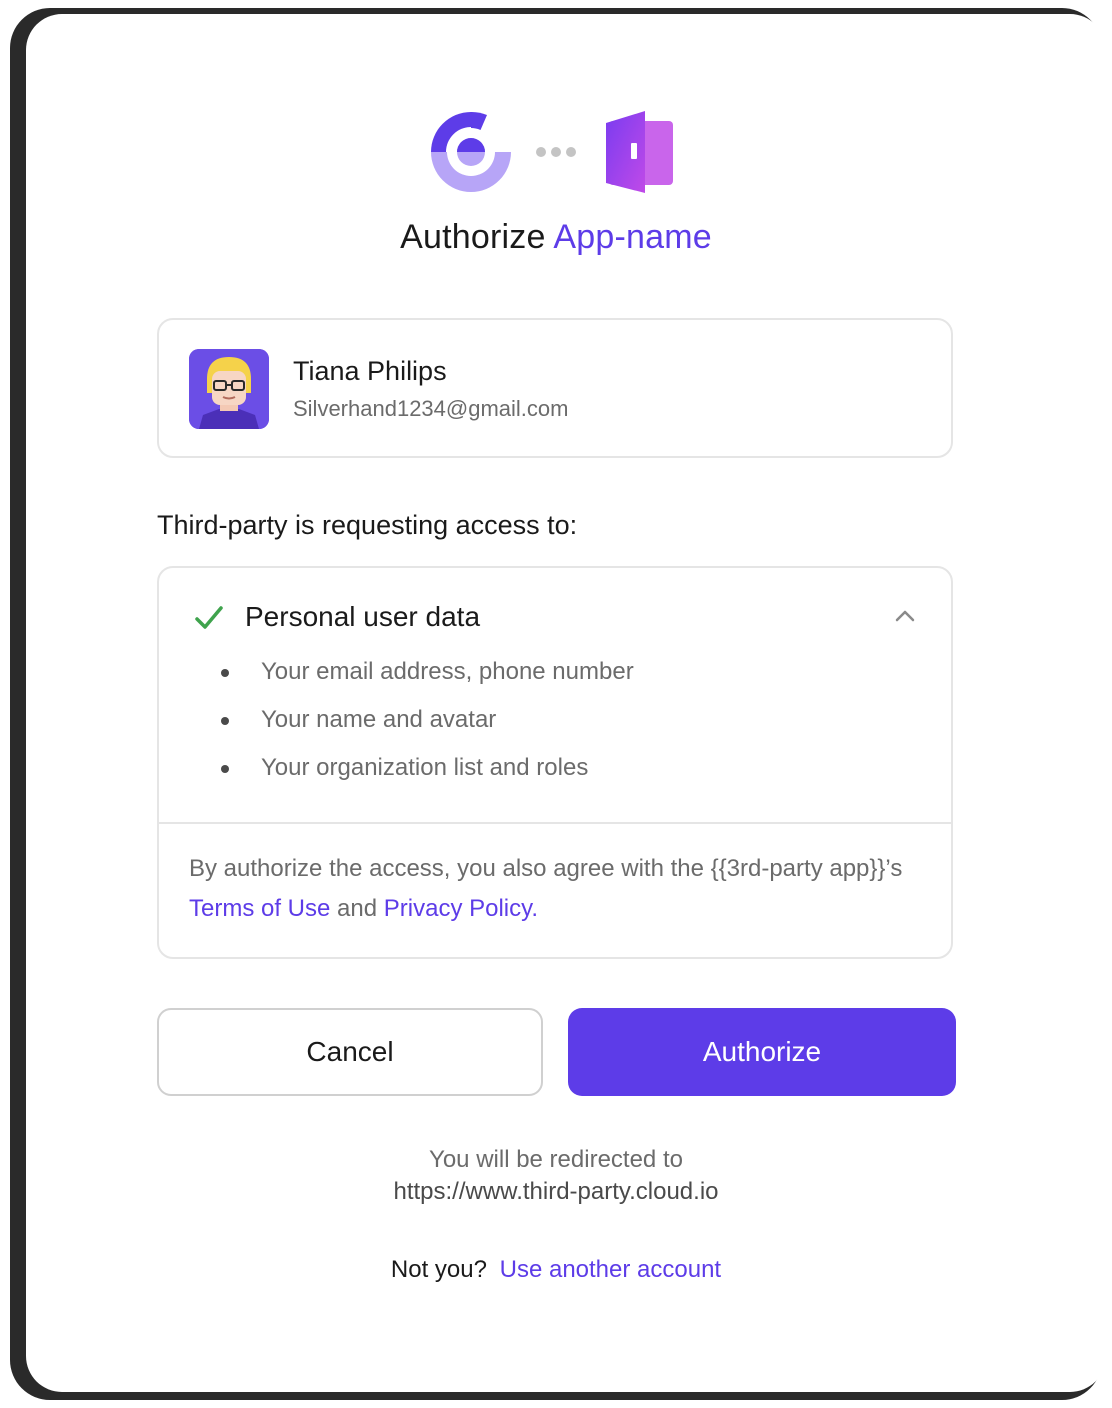 The height and width of the screenshot is (1408, 1112). I want to click on title-prefix: Authorize, so click(473, 237).